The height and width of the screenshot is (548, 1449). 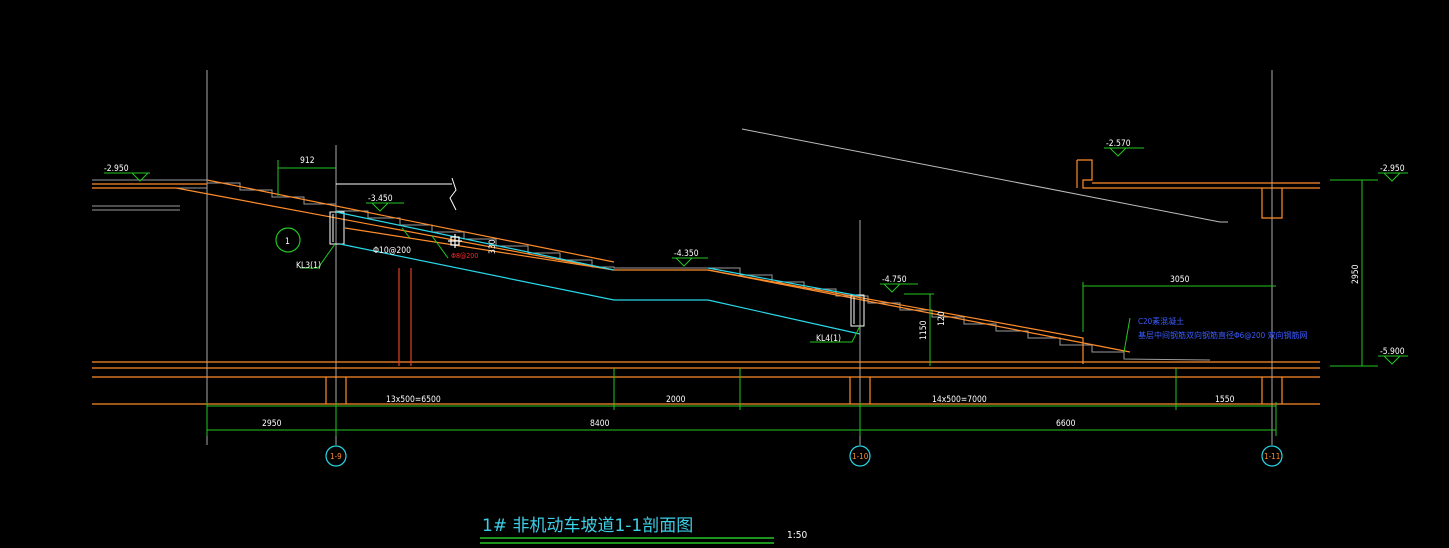 What do you see at coordinates (597, 269) in the screenshot?
I see `beams` at bounding box center [597, 269].